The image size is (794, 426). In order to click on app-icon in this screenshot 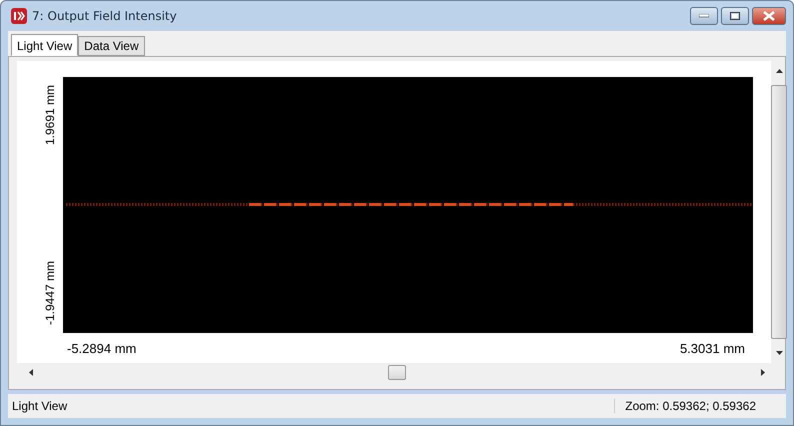, I will do `click(19, 16)`.